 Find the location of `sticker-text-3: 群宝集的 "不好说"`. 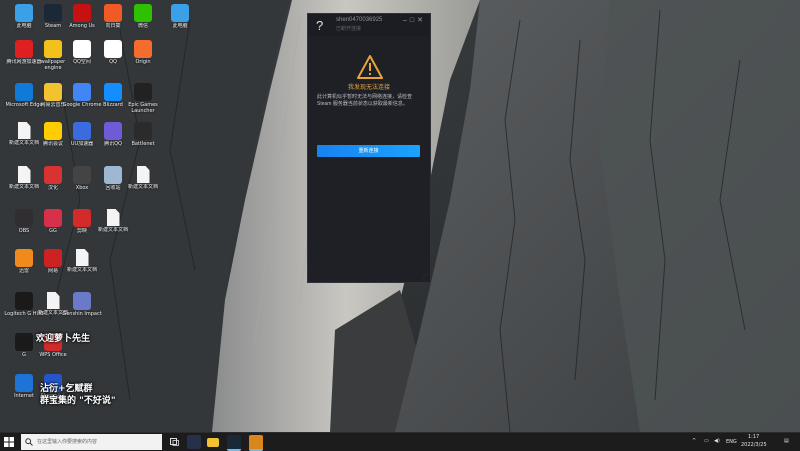

sticker-text-3: 群宝集的 "不好说" is located at coordinates (78, 401).